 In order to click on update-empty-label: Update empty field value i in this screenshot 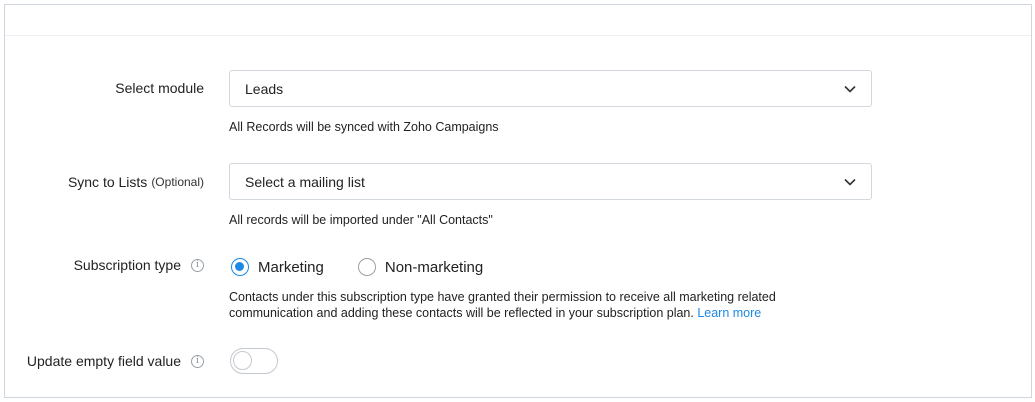, I will do `click(115, 361)`.